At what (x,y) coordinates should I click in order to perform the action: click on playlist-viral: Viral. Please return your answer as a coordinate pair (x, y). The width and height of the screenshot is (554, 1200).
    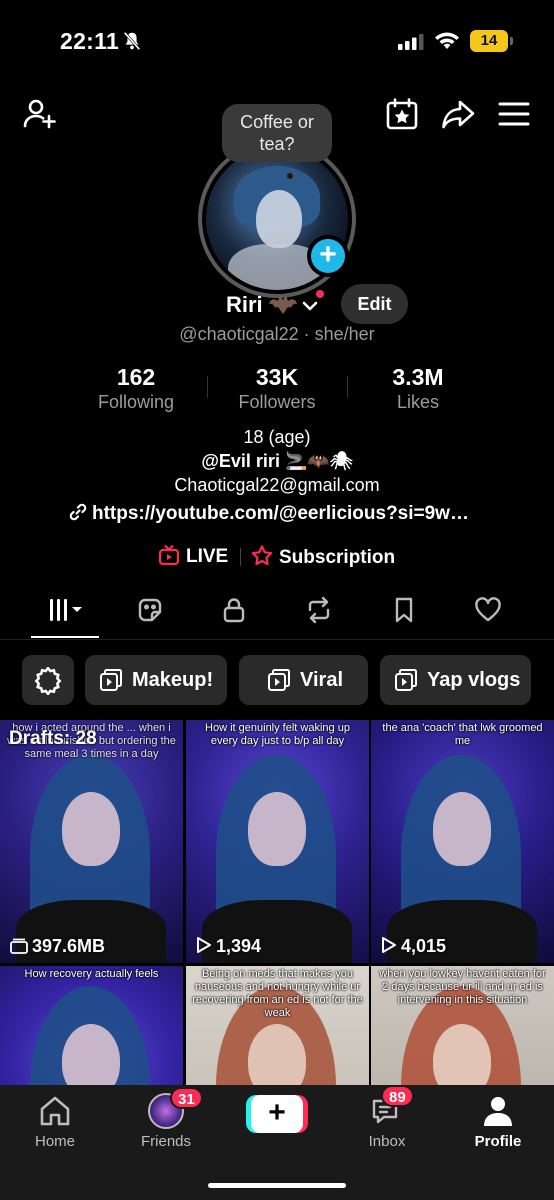
    Looking at the image, I should click on (303, 680).